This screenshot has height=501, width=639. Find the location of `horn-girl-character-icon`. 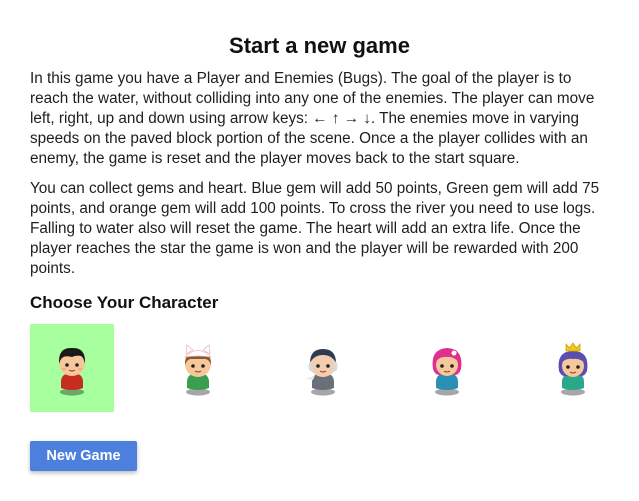

horn-girl-character-icon is located at coordinates (321, 372).